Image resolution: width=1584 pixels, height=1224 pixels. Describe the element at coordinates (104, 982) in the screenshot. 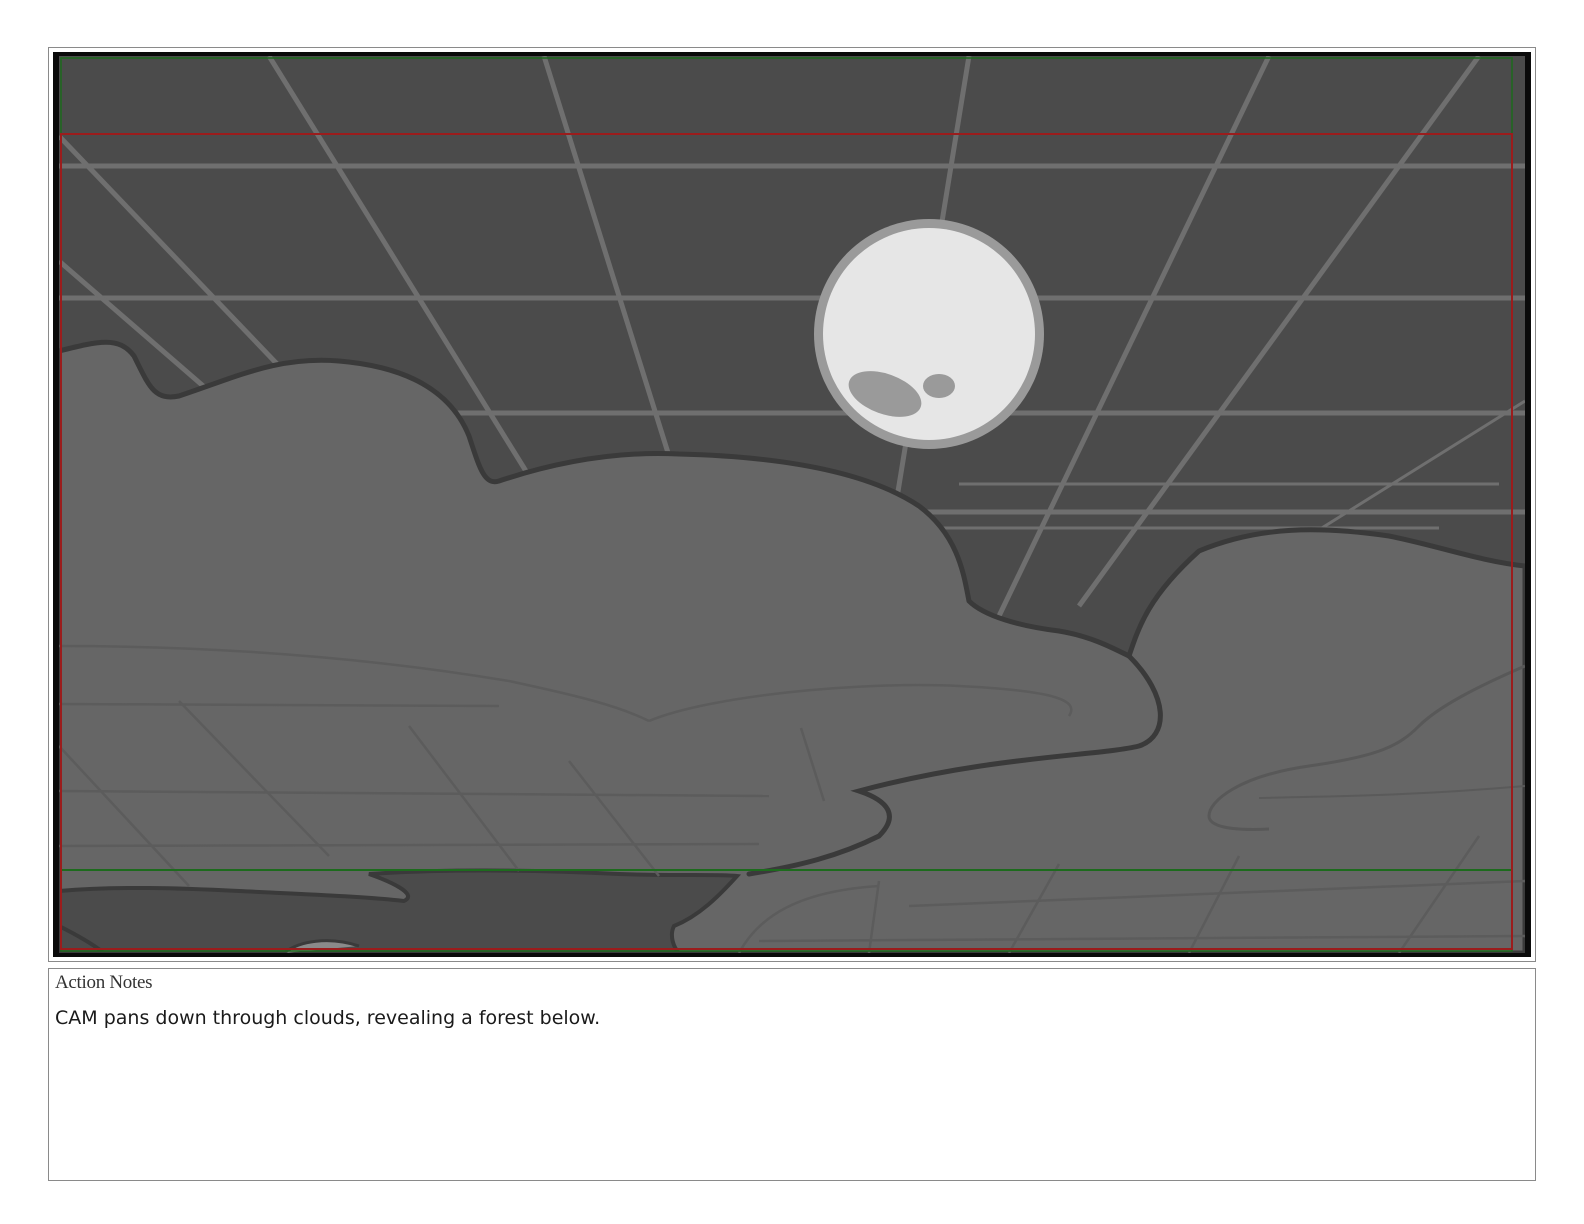

I see `action-notes-title: Action Notes` at that location.